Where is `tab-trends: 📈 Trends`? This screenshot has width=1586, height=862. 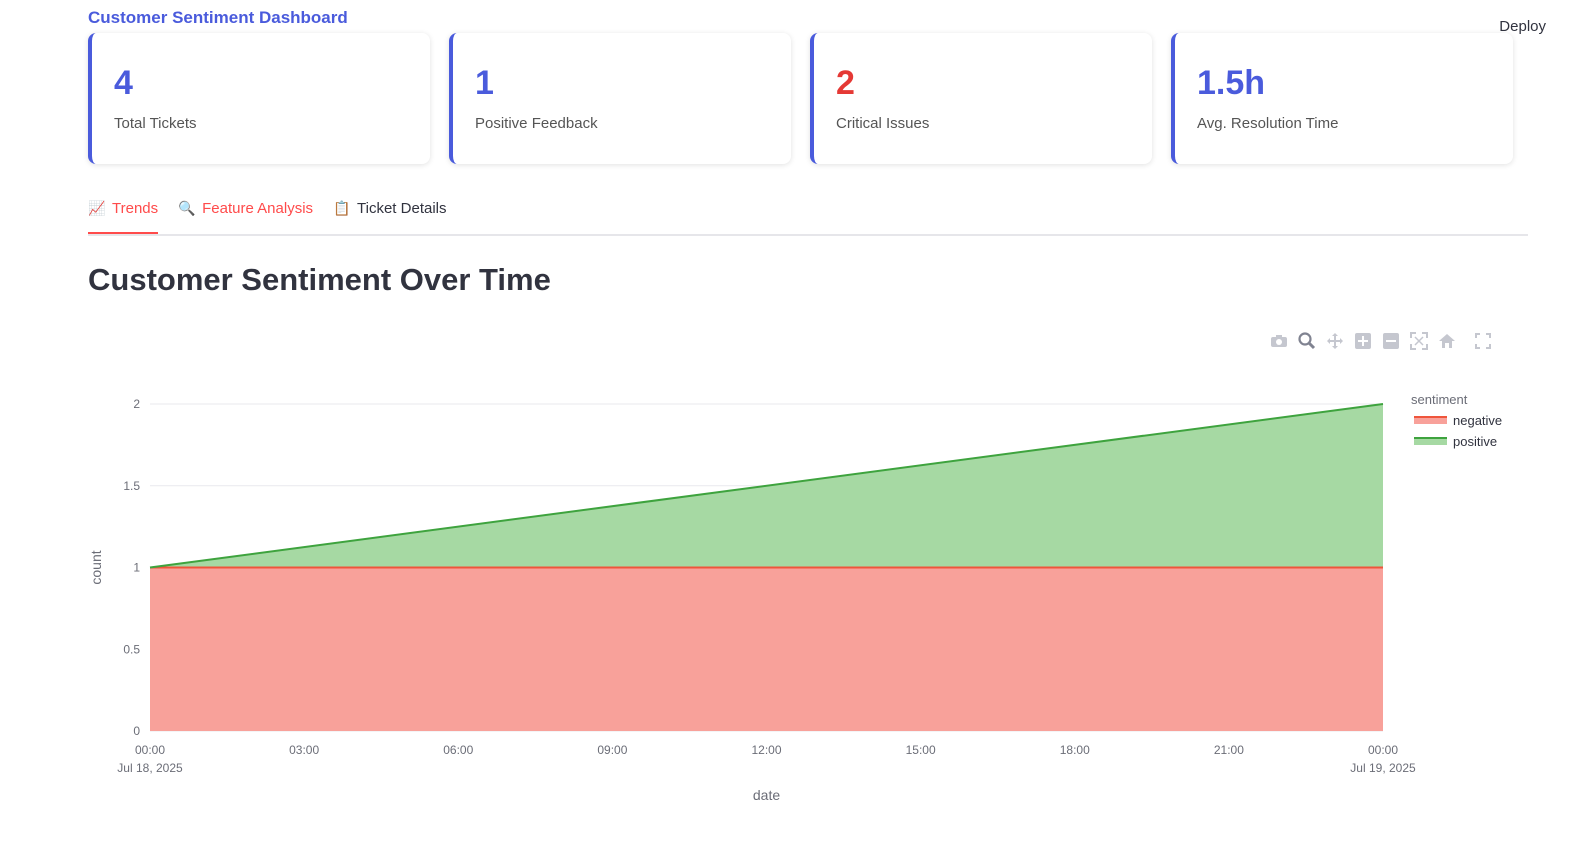 tab-trends: 📈 Trends is located at coordinates (123, 215).